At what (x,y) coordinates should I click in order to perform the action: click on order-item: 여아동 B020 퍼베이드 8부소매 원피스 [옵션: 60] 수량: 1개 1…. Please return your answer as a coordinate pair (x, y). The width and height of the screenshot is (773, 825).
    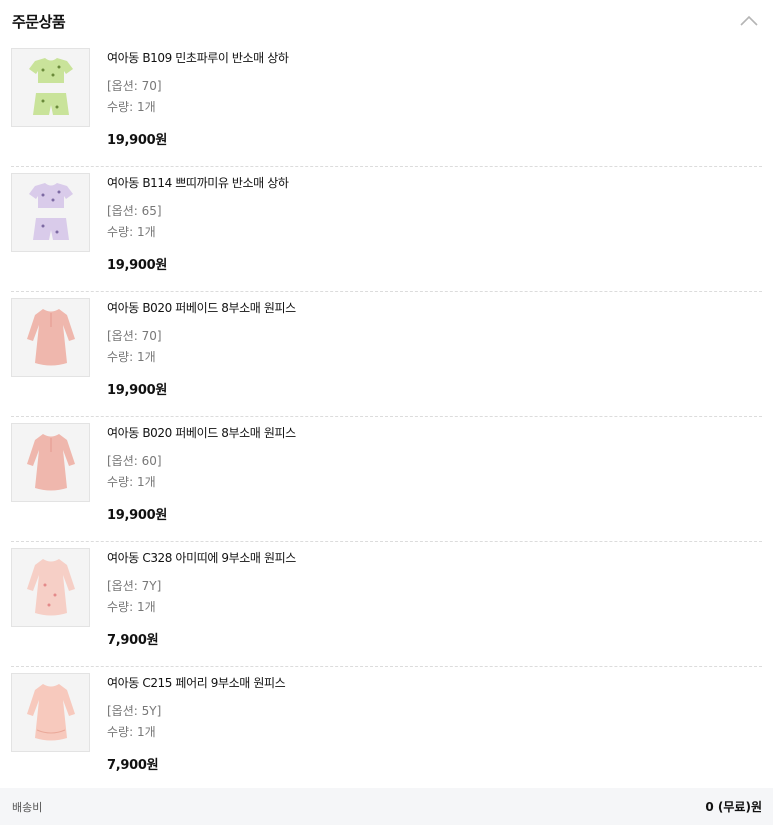
    Looking at the image, I should click on (386, 479).